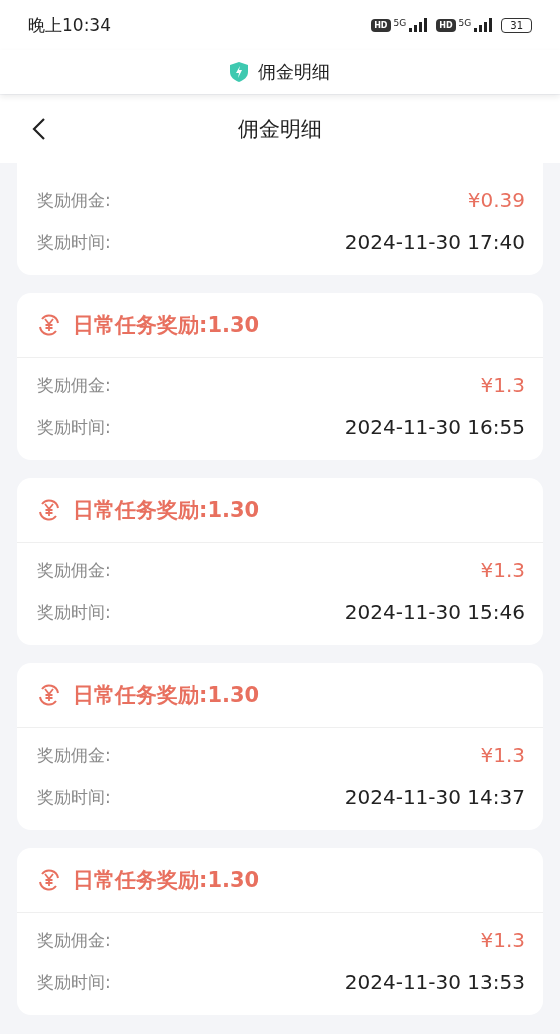  What do you see at coordinates (280, 129) in the screenshot?
I see `page-title: 佣金明细` at bounding box center [280, 129].